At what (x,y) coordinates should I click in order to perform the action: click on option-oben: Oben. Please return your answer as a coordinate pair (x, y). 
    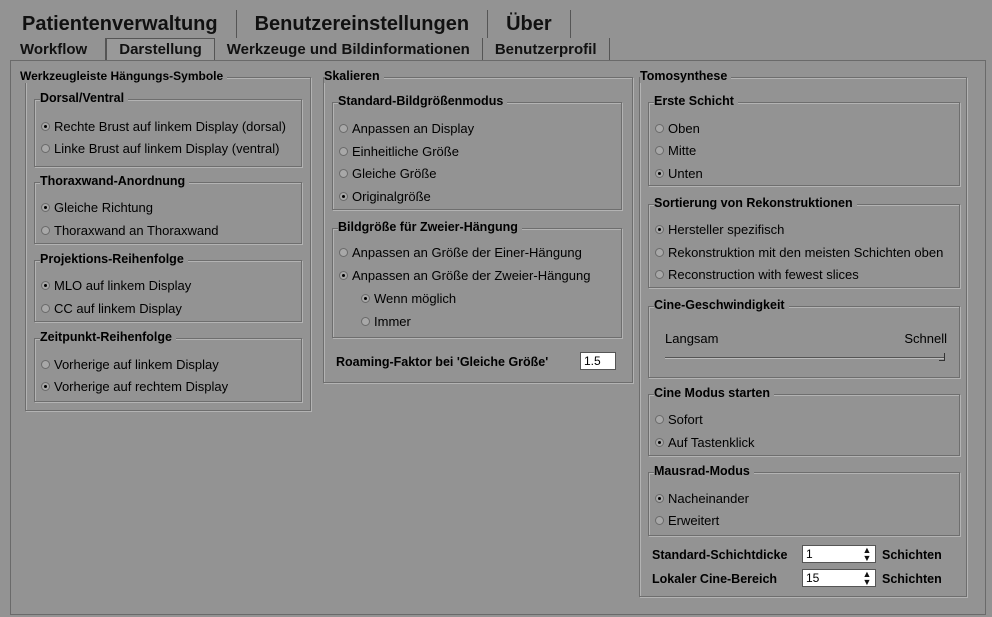
    Looking at the image, I should click on (677, 128).